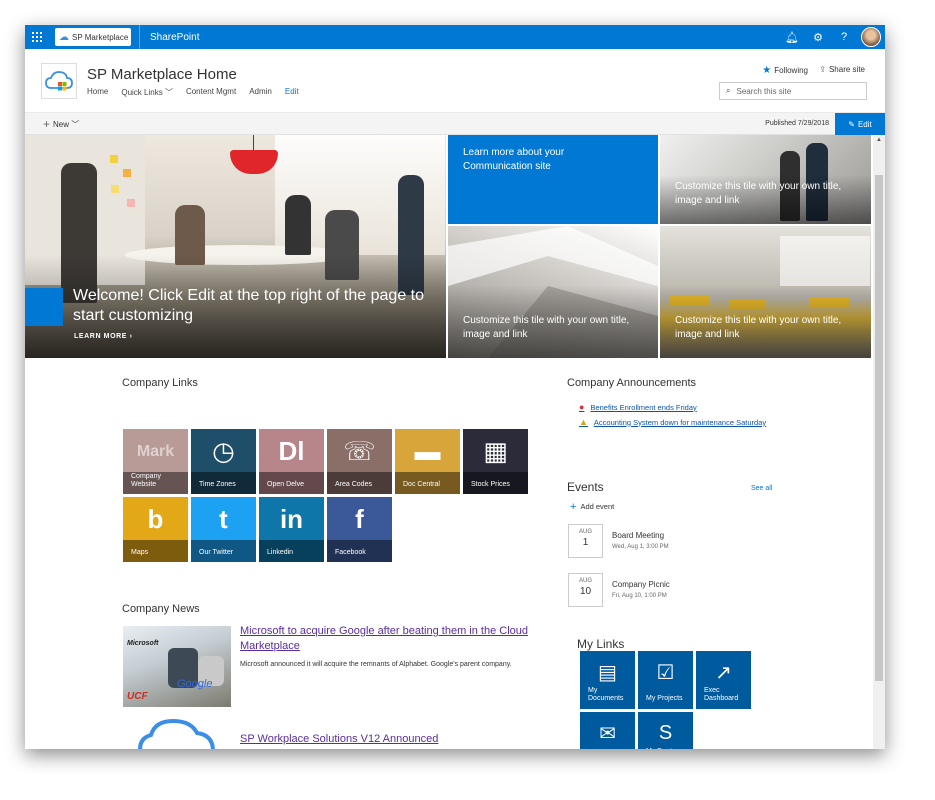 Image resolution: width=935 pixels, height=800 pixels. I want to click on suite-actions: 🔔︎ ⚙ ?, so click(832, 37).